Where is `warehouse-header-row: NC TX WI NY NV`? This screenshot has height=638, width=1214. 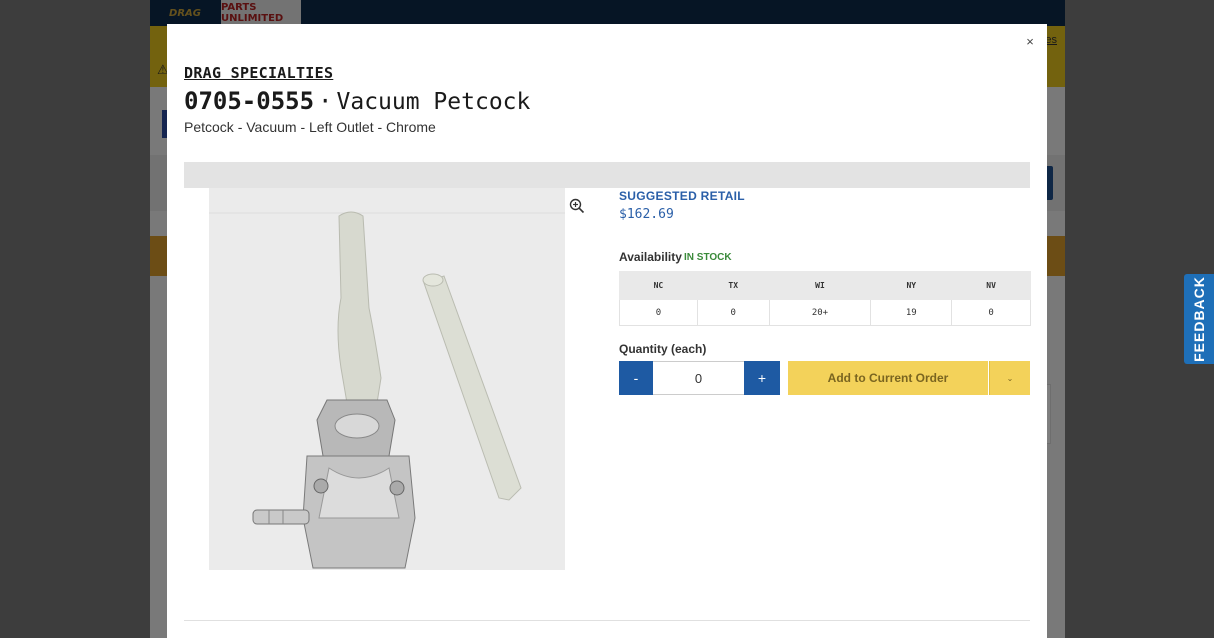 warehouse-header-row: NC TX WI NY NV is located at coordinates (825, 285).